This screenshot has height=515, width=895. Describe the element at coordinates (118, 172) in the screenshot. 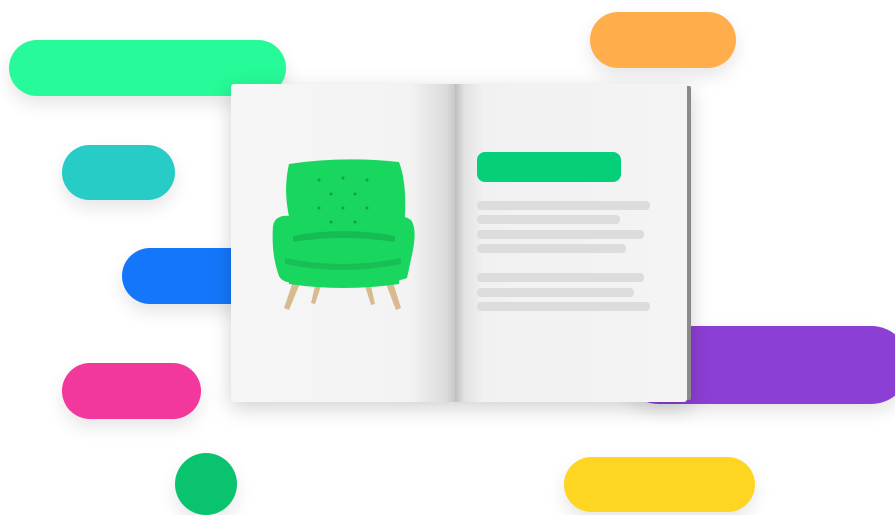

I see `decorative-pill-teal` at that location.